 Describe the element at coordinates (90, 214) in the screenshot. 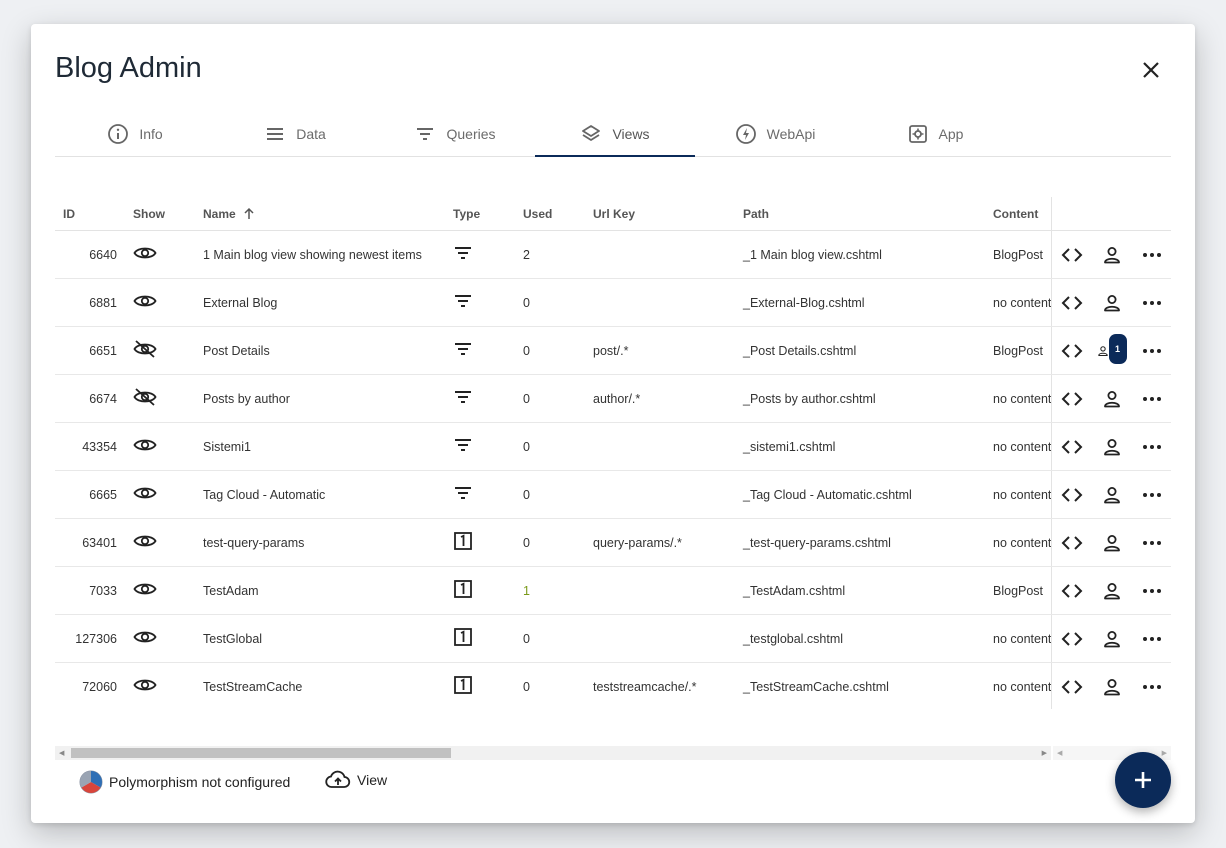

I see `header-id: ID` at that location.